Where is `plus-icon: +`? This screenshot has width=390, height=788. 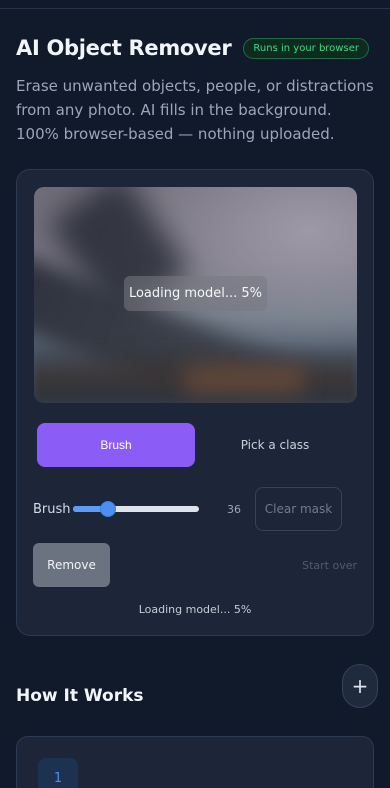
plus-icon: + is located at coordinates (360, 686).